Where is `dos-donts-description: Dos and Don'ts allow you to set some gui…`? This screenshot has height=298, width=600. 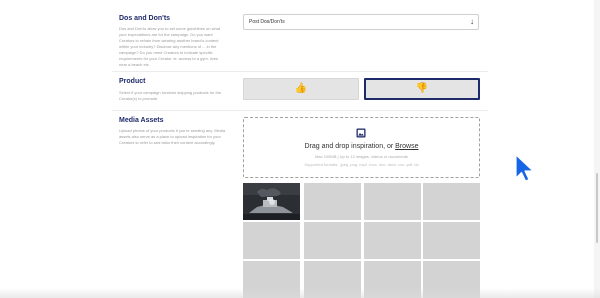 dos-donts-description: Dos and Don'ts allow you to set some gui… is located at coordinates (170, 46).